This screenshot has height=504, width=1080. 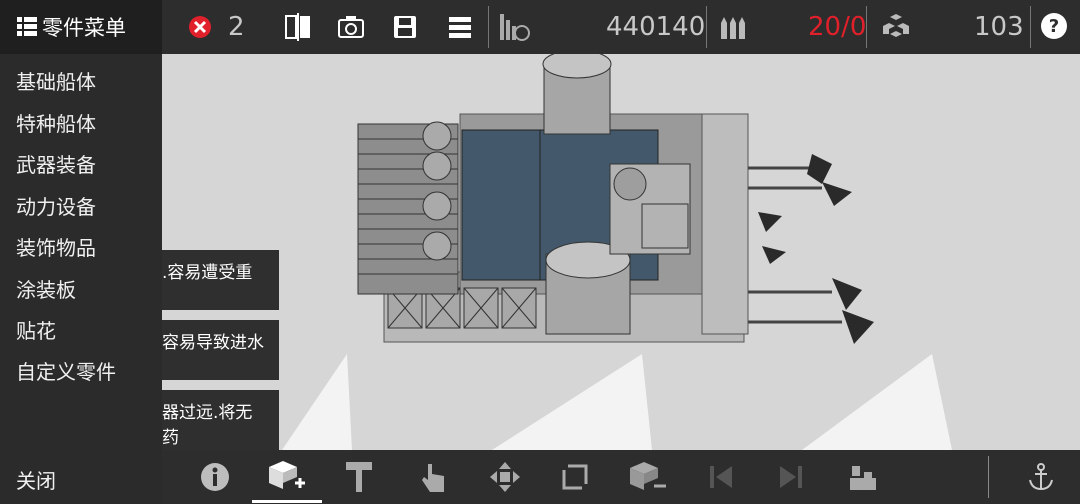 What do you see at coordinates (46, 288) in the screenshot?
I see `category-paint: 涂装板` at bounding box center [46, 288].